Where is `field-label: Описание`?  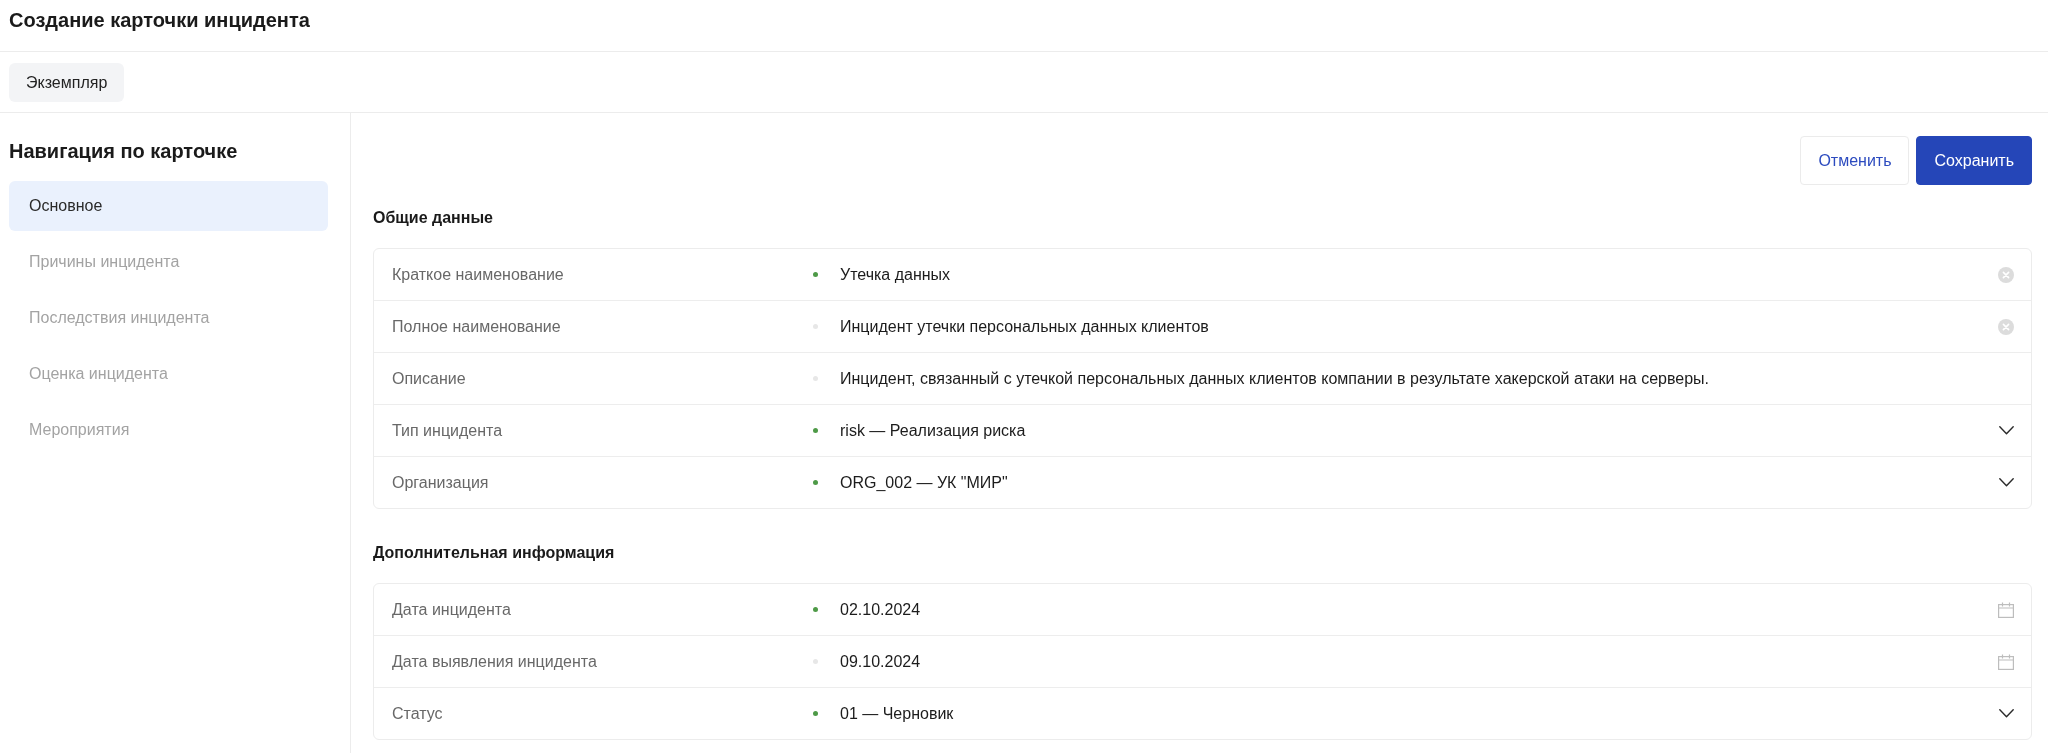
field-label: Описание is located at coordinates (429, 378).